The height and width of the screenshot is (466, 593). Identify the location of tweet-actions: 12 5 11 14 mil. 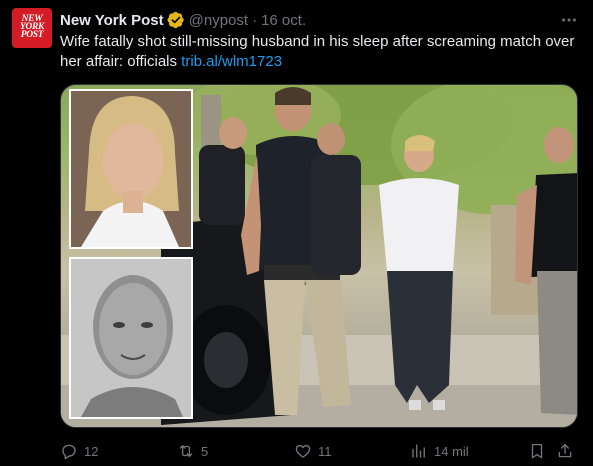
(319, 451).